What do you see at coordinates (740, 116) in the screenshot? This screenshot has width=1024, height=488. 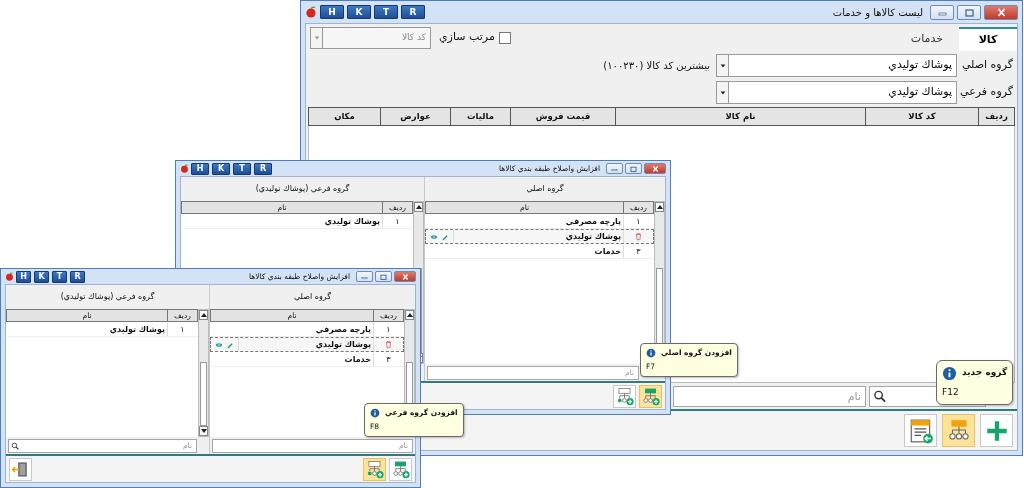 I see `column-header: نام كالا` at bounding box center [740, 116].